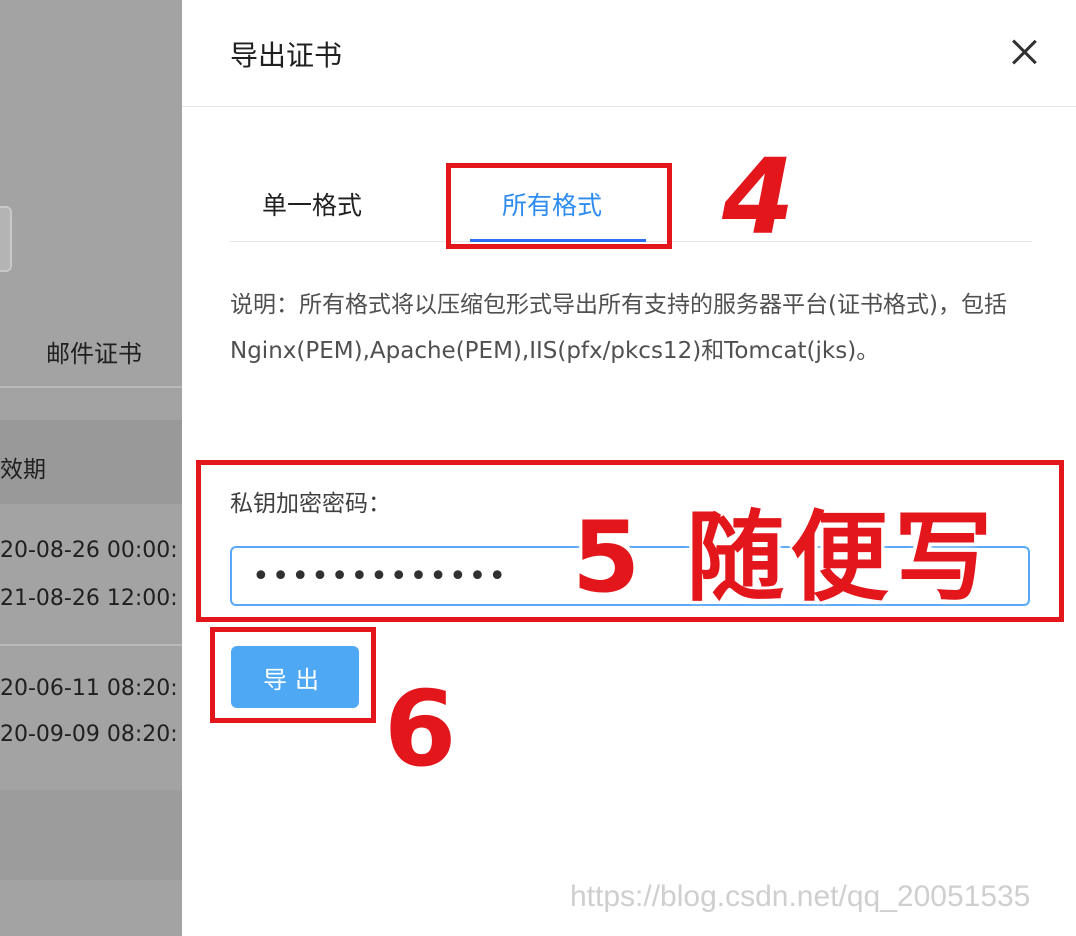  Describe the element at coordinates (91, 645) in the screenshot. I see `background-row-divider` at that location.